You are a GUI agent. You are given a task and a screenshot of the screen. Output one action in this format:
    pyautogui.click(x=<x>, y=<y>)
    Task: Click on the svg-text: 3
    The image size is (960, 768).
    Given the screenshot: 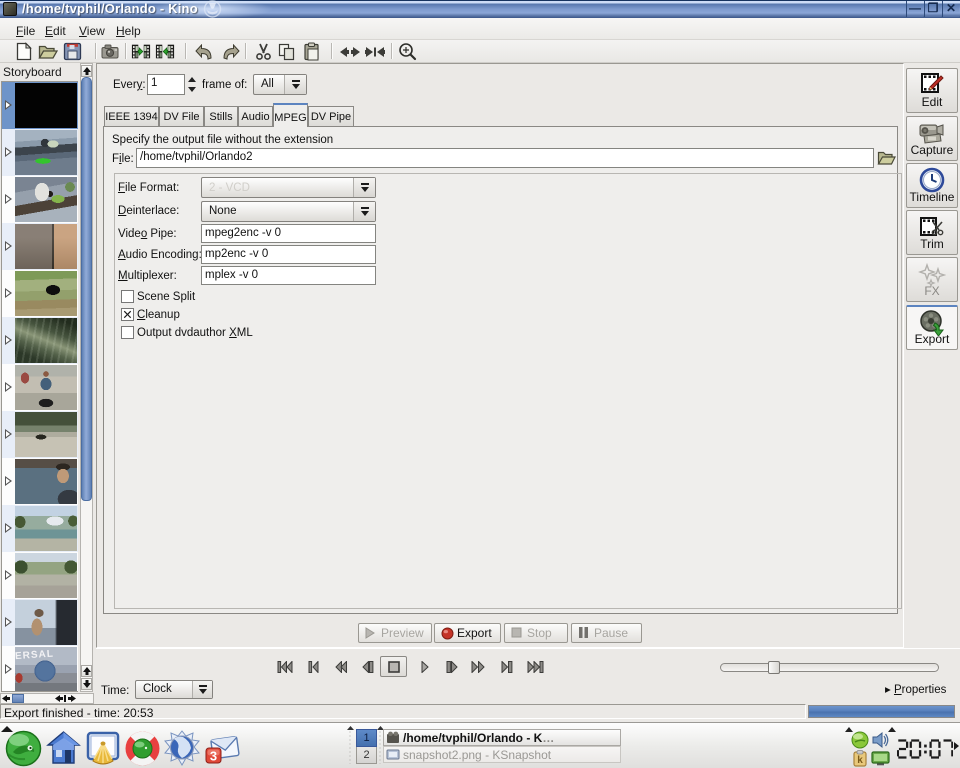 What is the action you would take?
    pyautogui.click(x=213, y=756)
    